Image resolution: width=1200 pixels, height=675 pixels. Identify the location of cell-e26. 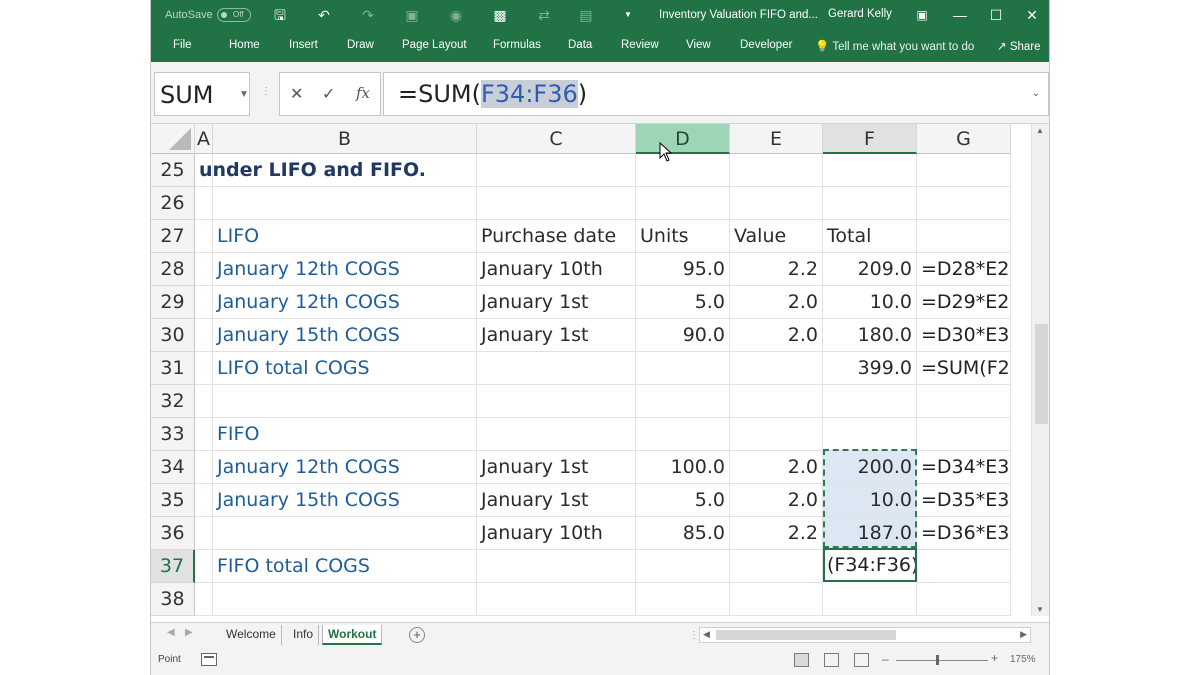
(776, 203).